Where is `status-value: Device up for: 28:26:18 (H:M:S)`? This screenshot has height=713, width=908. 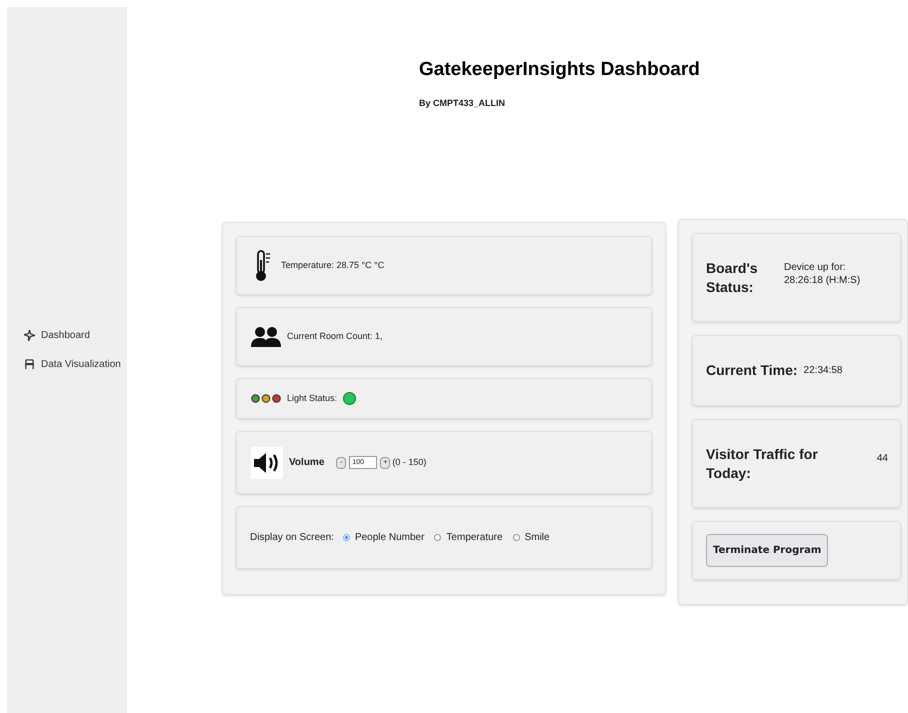
status-value: Device up for: 28:26:18 (H:M:S) is located at coordinates (823, 274).